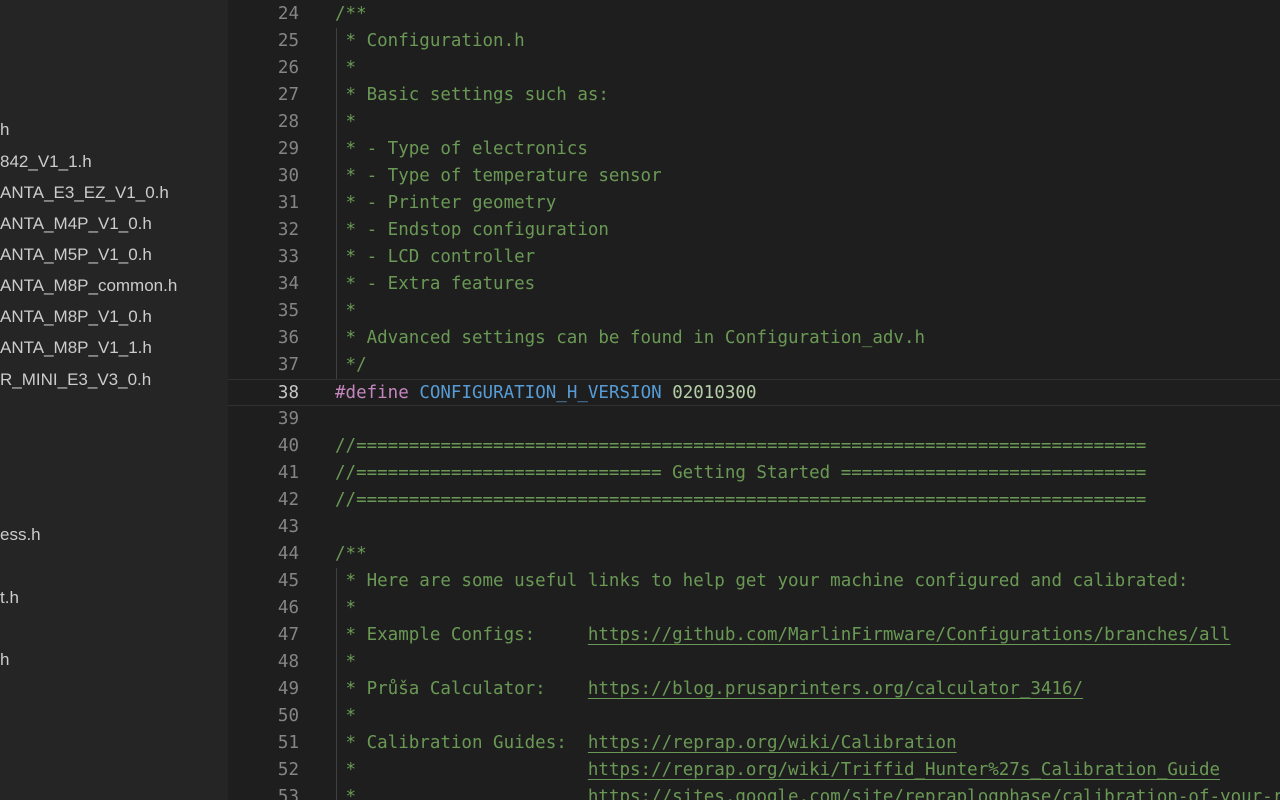 Image resolution: width=1280 pixels, height=800 pixels. I want to click on comment-text: */, so click(351, 365).